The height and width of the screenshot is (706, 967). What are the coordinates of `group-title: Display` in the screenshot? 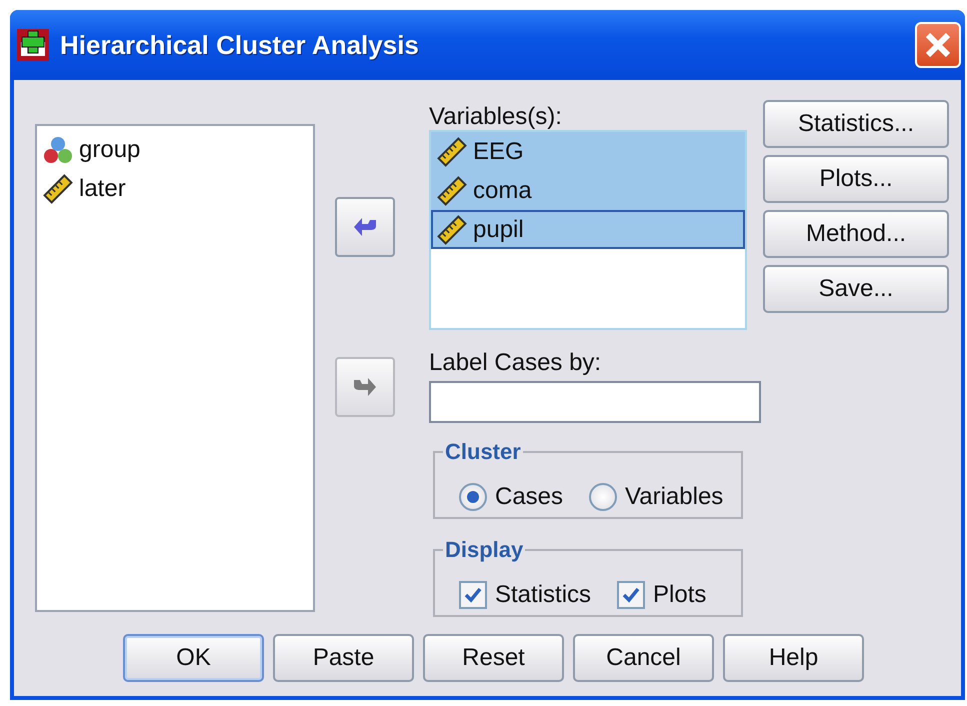 It's located at (484, 550).